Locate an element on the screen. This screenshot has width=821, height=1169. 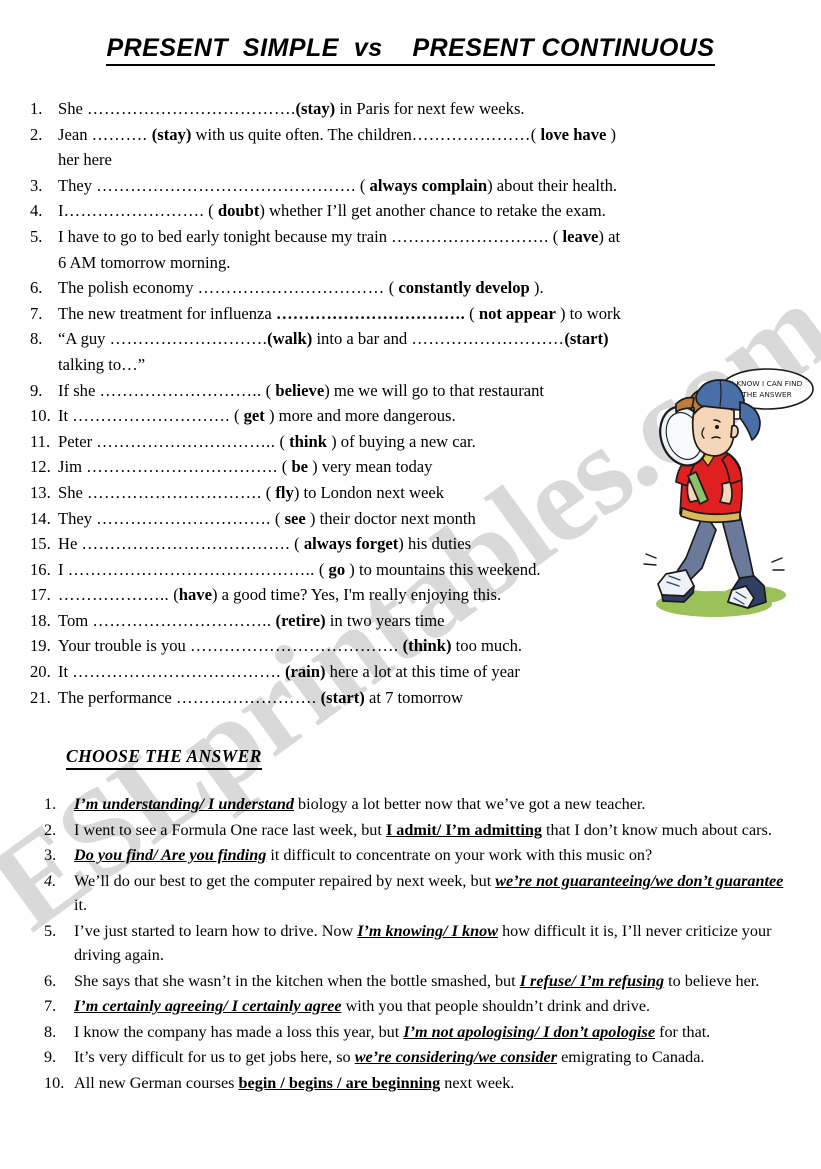
gapfill-item-number: 2. is located at coordinates (36, 134).